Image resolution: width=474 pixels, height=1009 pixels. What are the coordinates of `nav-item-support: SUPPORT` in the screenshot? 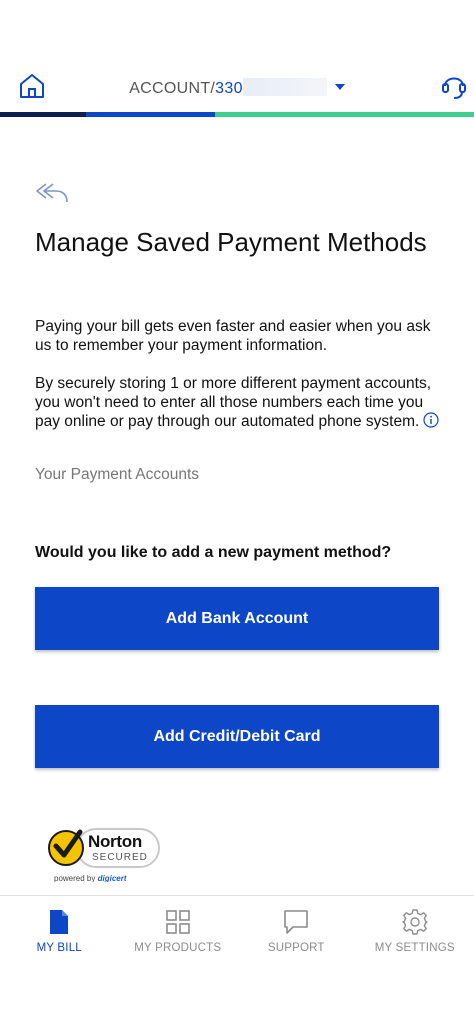 It's located at (296, 930).